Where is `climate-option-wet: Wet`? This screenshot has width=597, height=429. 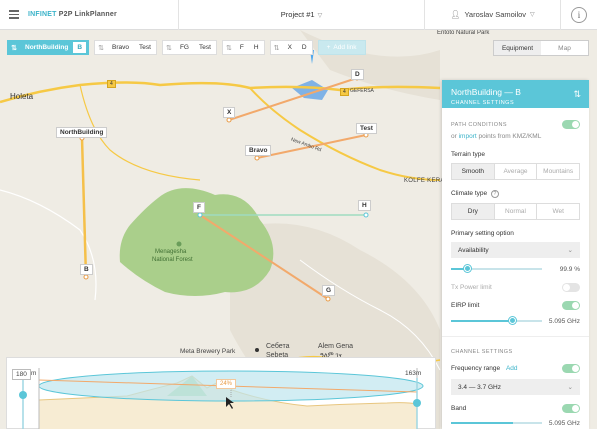 climate-option-wet: Wet is located at coordinates (558, 211).